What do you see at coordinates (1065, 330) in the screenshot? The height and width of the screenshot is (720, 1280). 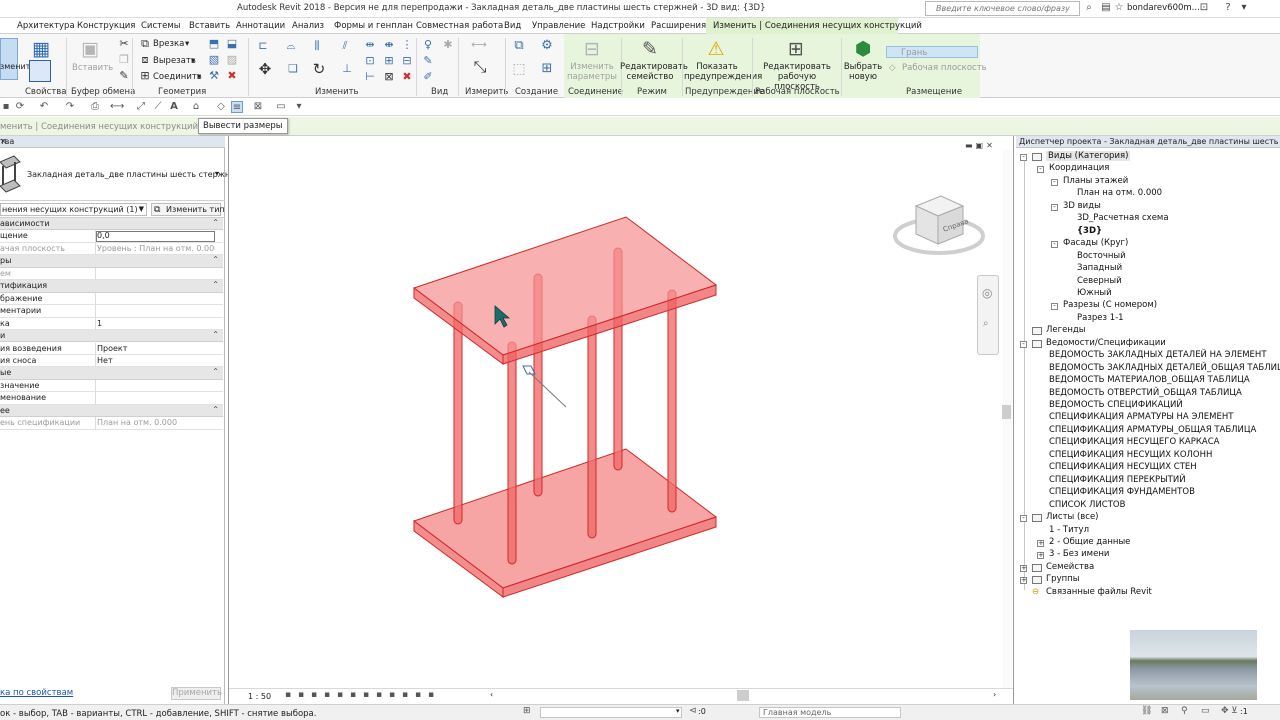 I see `tree-item: Легенды` at bounding box center [1065, 330].